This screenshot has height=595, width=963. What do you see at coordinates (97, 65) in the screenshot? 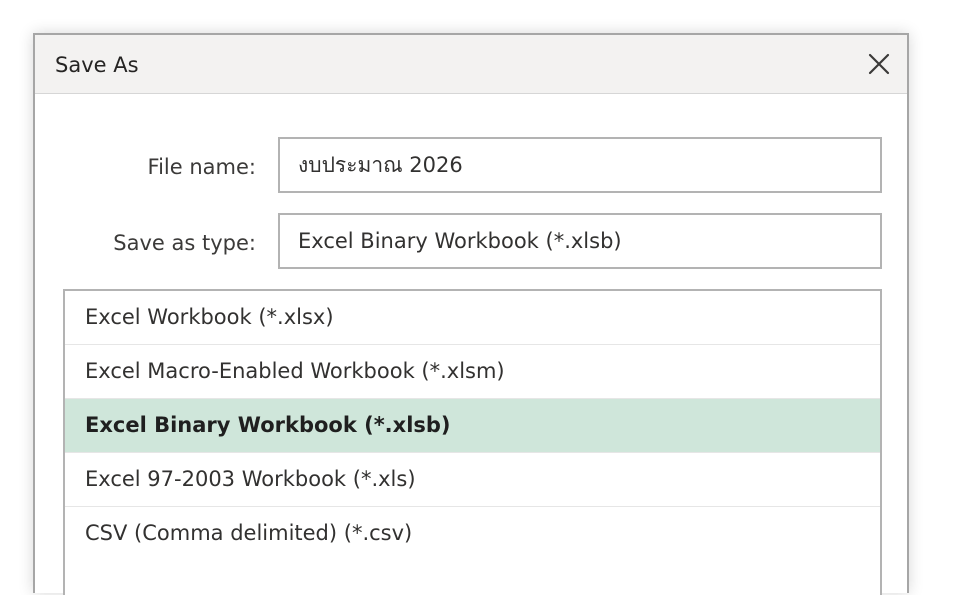
I see `dialog-title: Save As` at bounding box center [97, 65].